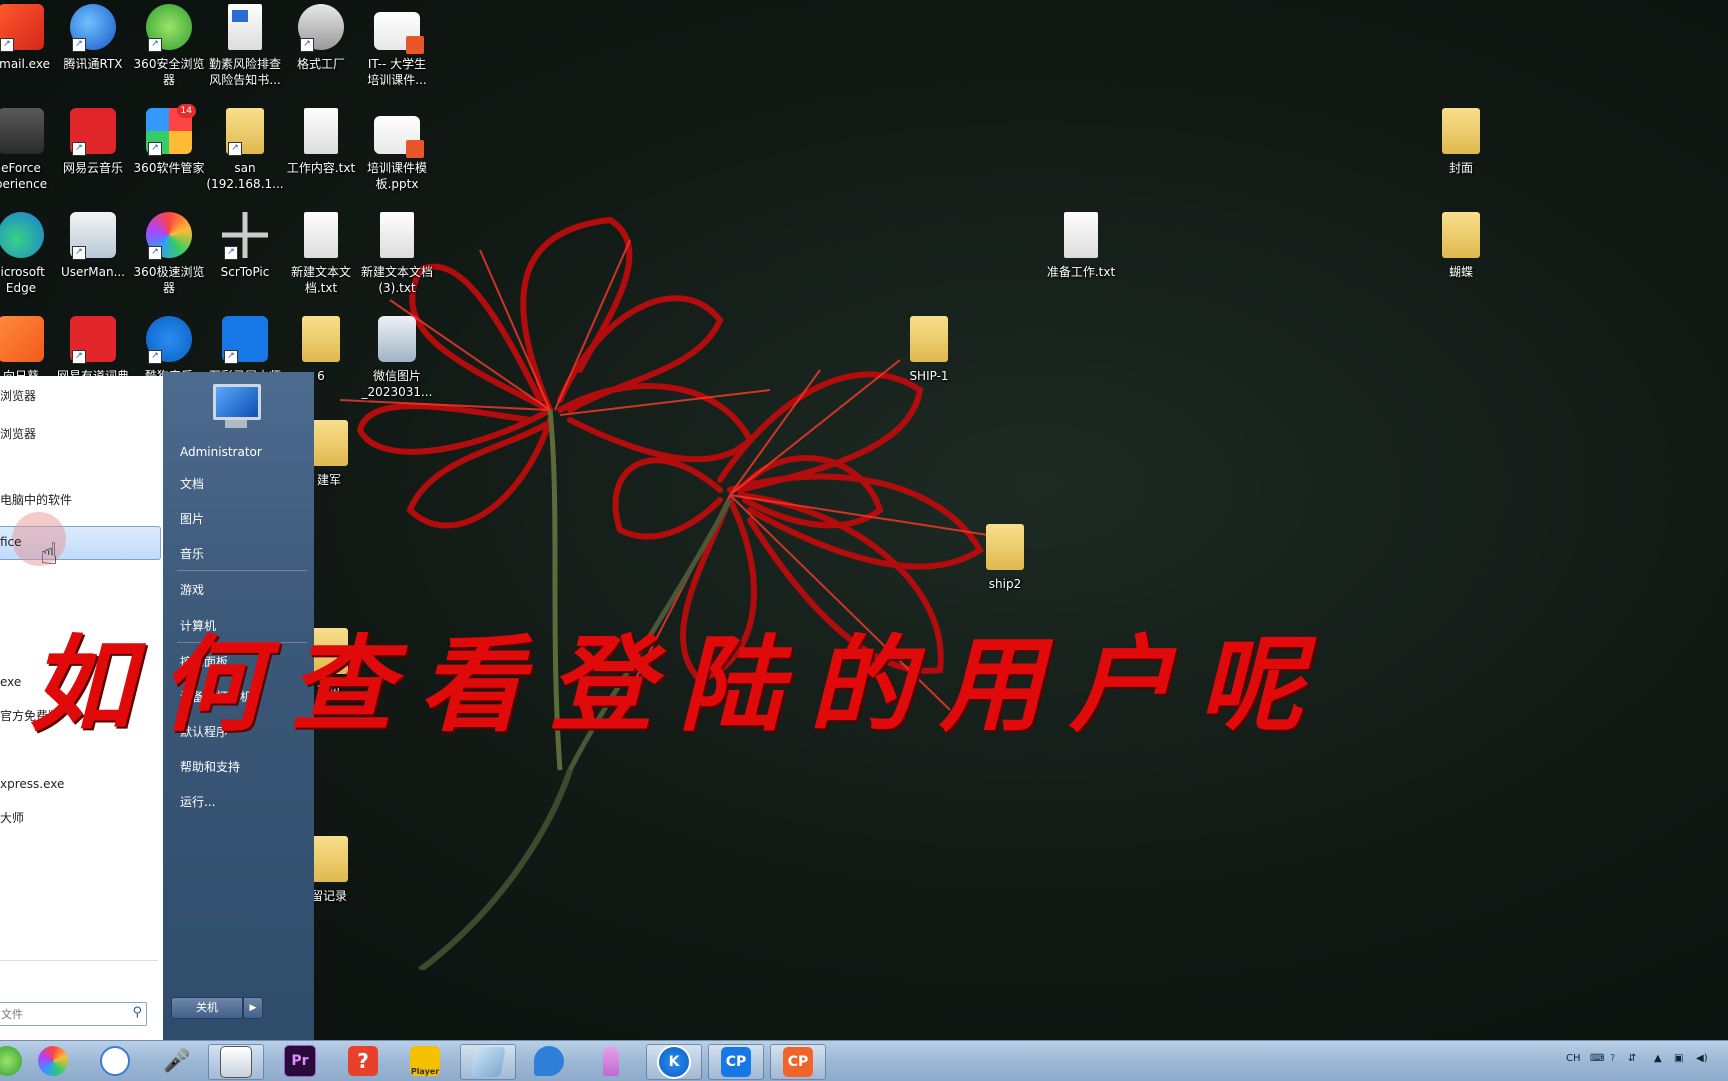 This screenshot has width=1728, height=1081. I want to click on taskbar-notepad, so click(488, 1062).